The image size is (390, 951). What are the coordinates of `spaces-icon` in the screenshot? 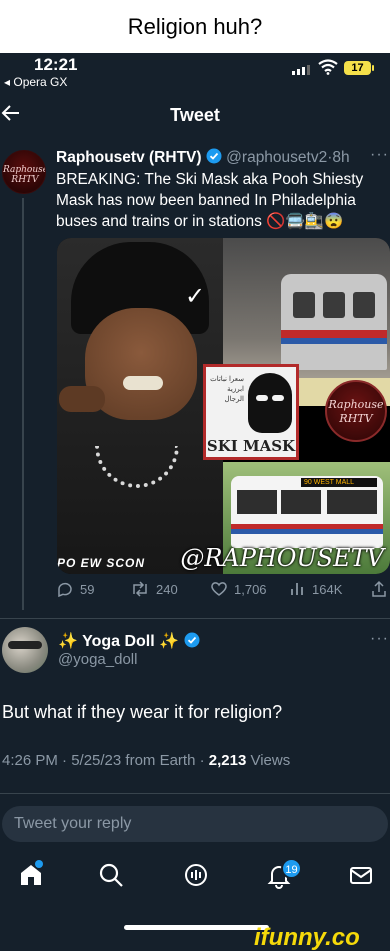 It's located at (196, 875).